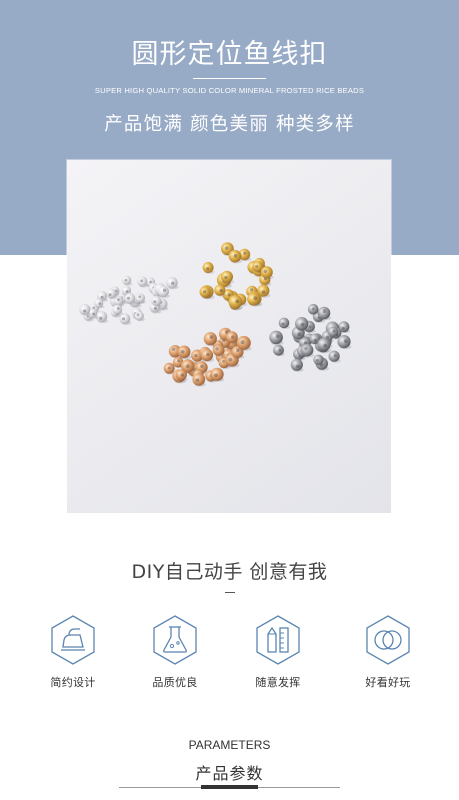  I want to click on iron-icon, so click(73, 640).